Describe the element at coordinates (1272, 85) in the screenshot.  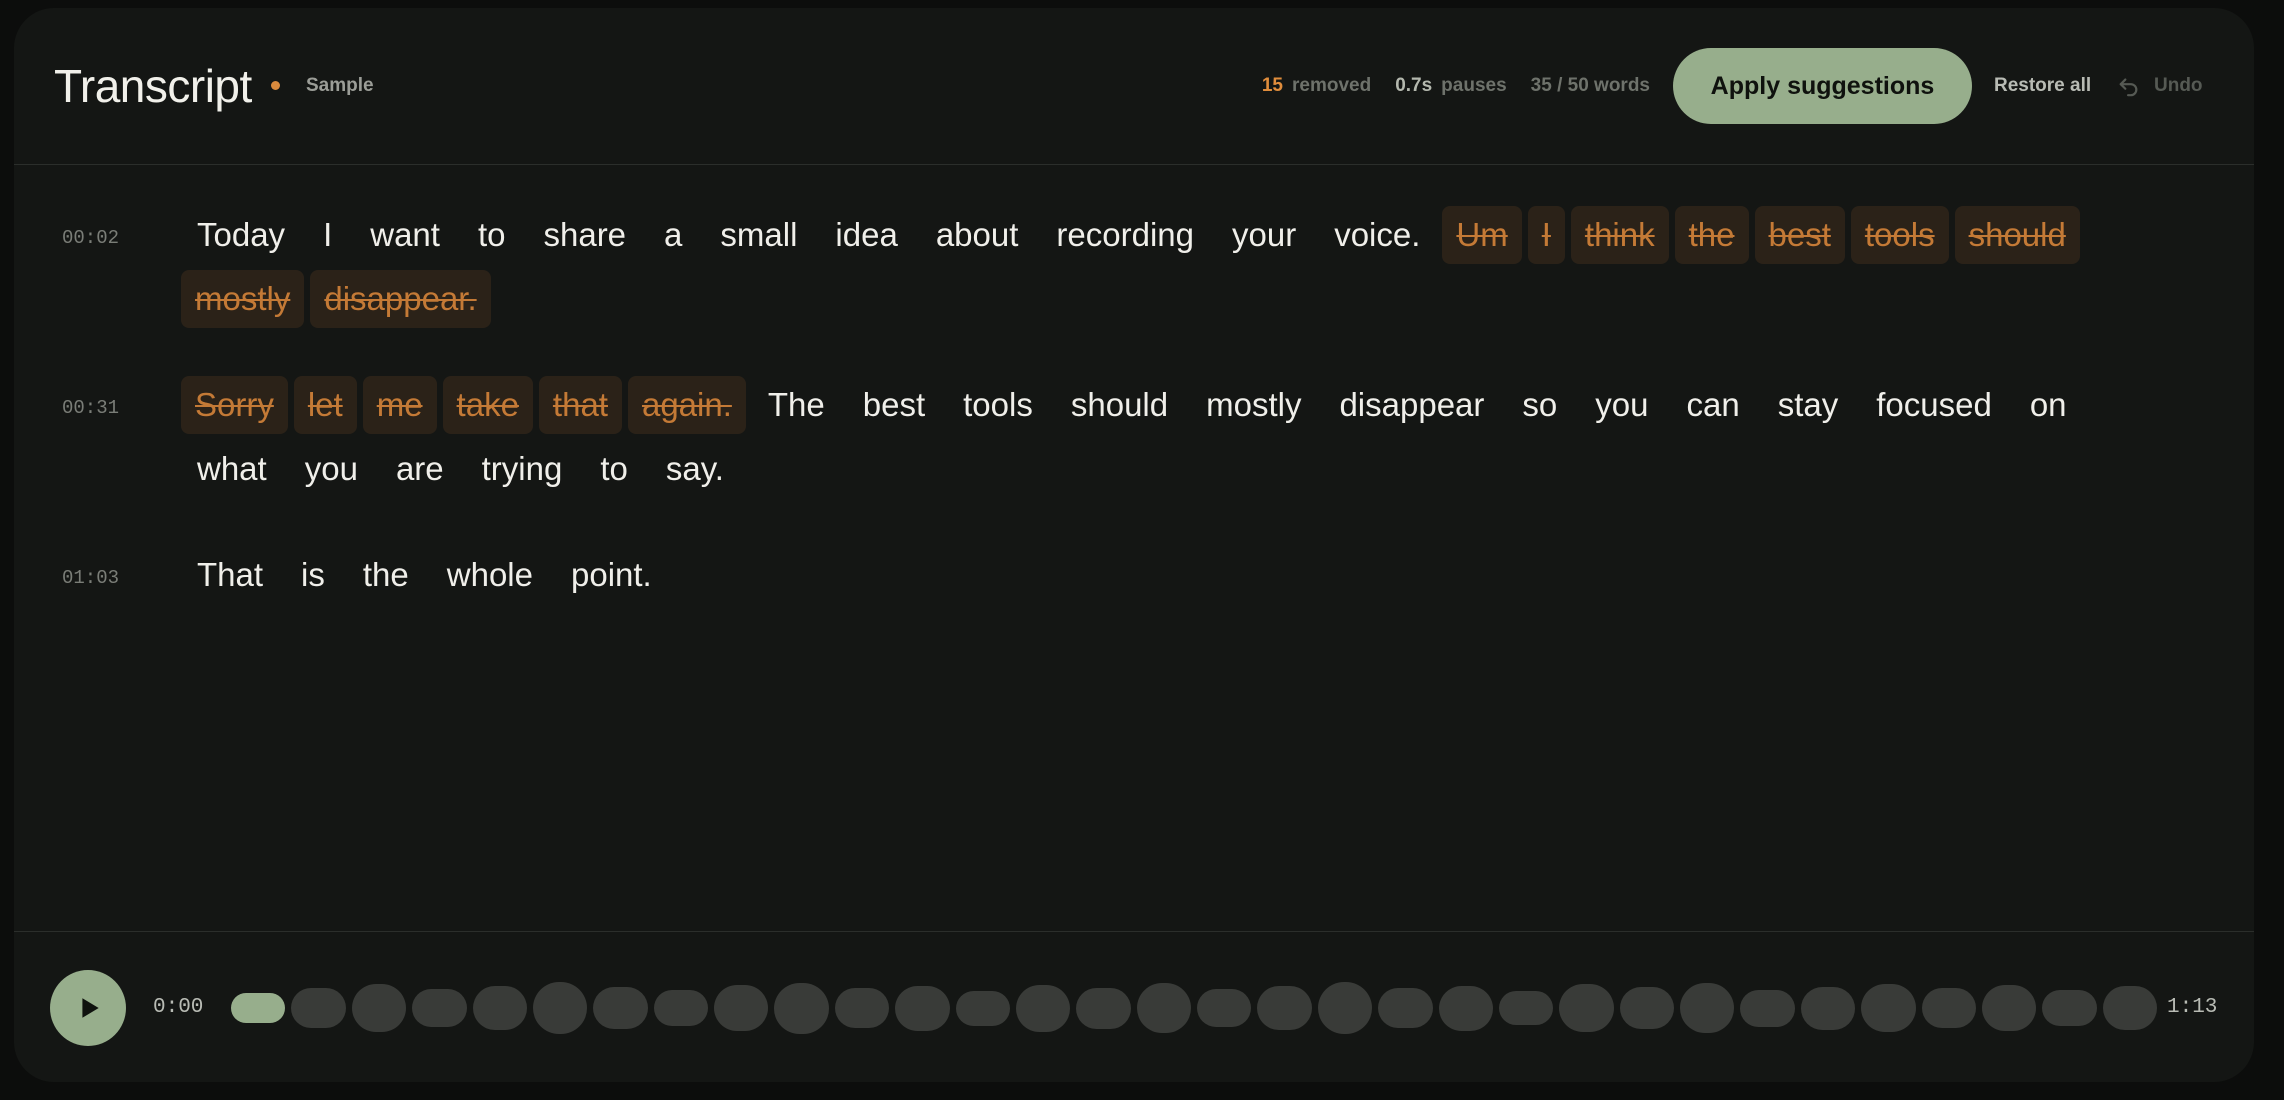
I see `removed-count: 15` at that location.